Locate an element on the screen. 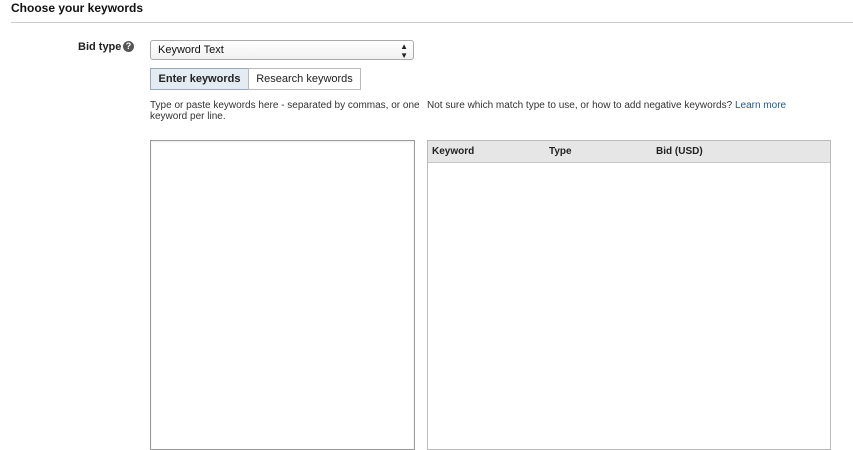 This screenshot has height=450, width=853. tab-research-keywords: Research keywords is located at coordinates (304, 79).